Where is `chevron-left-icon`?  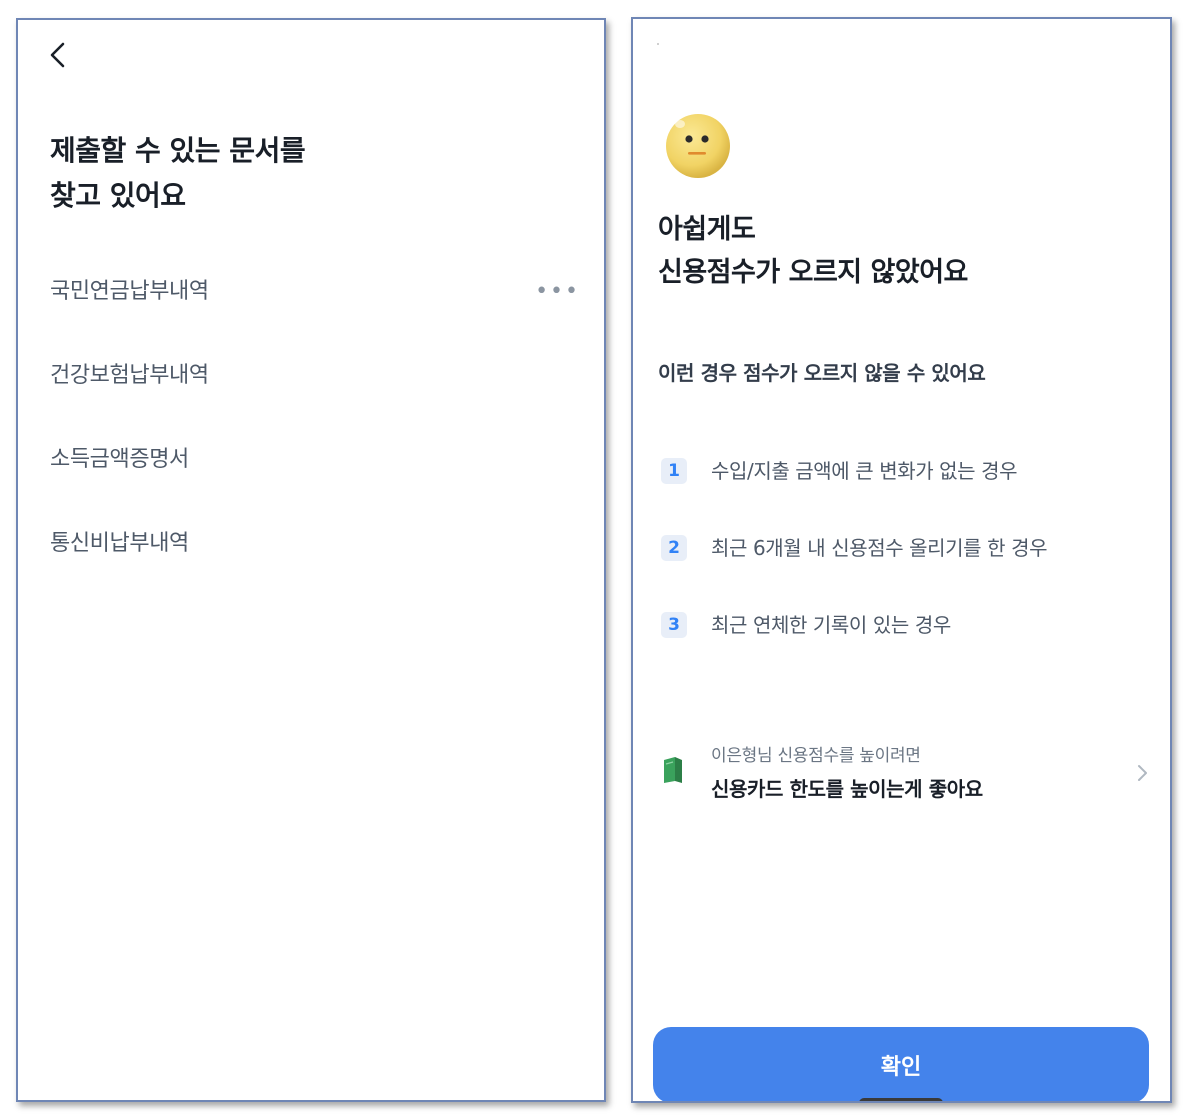 chevron-left-icon is located at coordinates (57, 55).